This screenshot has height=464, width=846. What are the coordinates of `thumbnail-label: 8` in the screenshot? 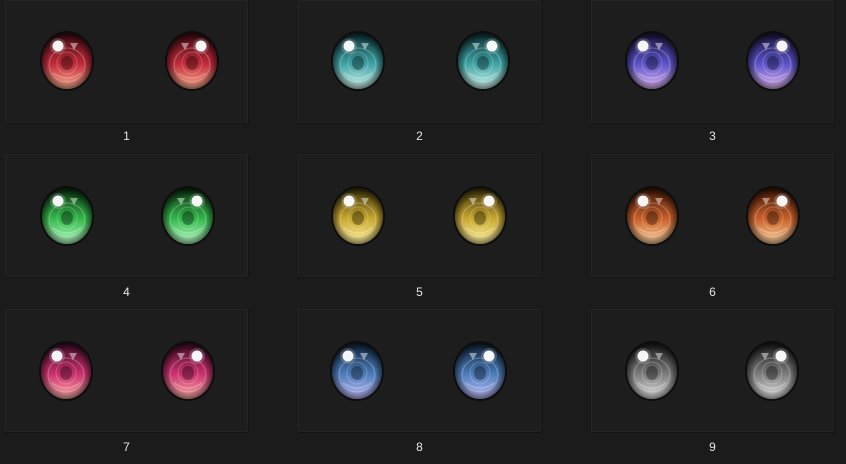 It's located at (419, 447).